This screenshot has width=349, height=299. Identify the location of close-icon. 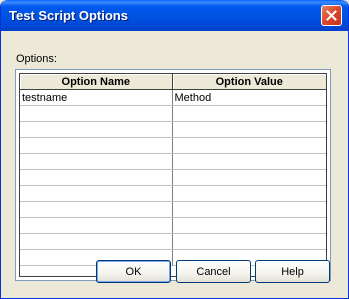
(331, 15).